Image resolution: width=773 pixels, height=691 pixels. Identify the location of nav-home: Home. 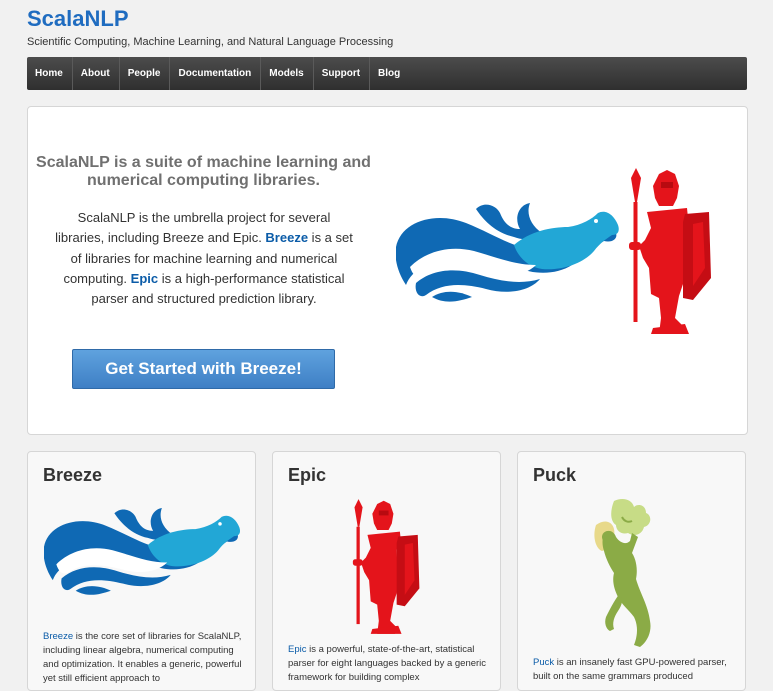
(50, 73).